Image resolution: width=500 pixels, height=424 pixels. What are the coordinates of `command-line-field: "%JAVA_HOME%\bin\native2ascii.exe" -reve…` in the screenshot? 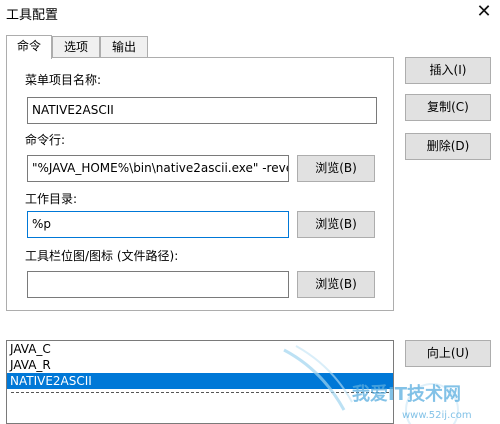 It's located at (158, 168).